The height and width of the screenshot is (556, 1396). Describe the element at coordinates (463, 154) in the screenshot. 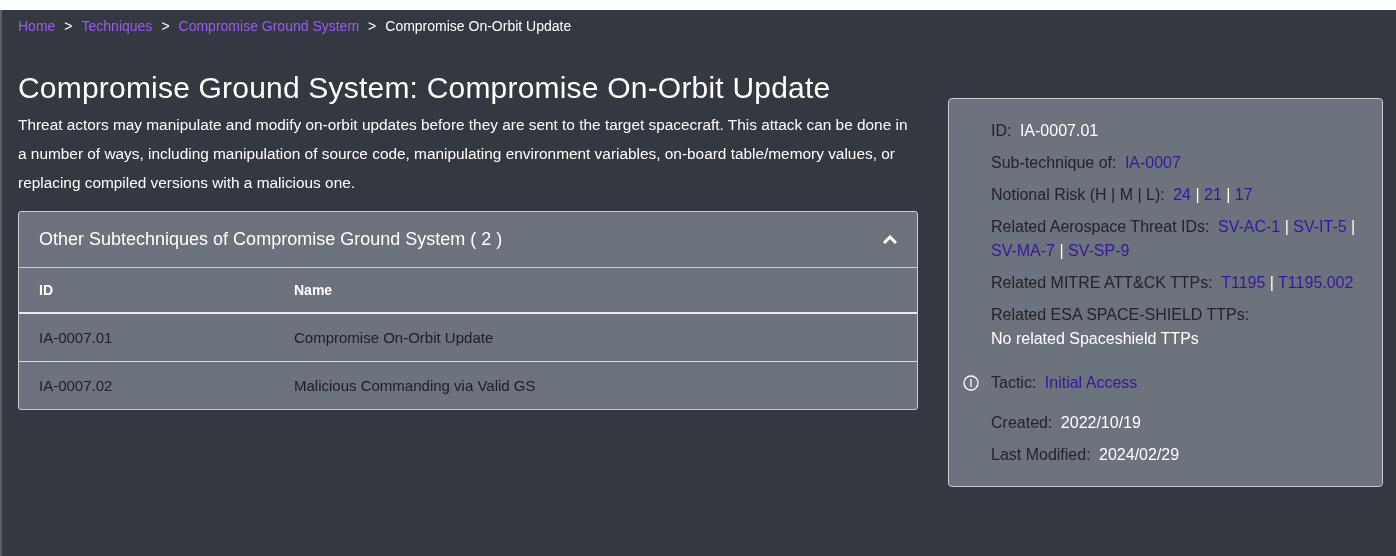

I see `description: Threat actors may manipulate and modify on-orbit updates before they are sent to the target spacecraft. This attack can be done in a number of ways, including manipulation of source code, manipulating environment variables, on-board table/memory values, or replacing compiled versions with a malicious one.` at that location.